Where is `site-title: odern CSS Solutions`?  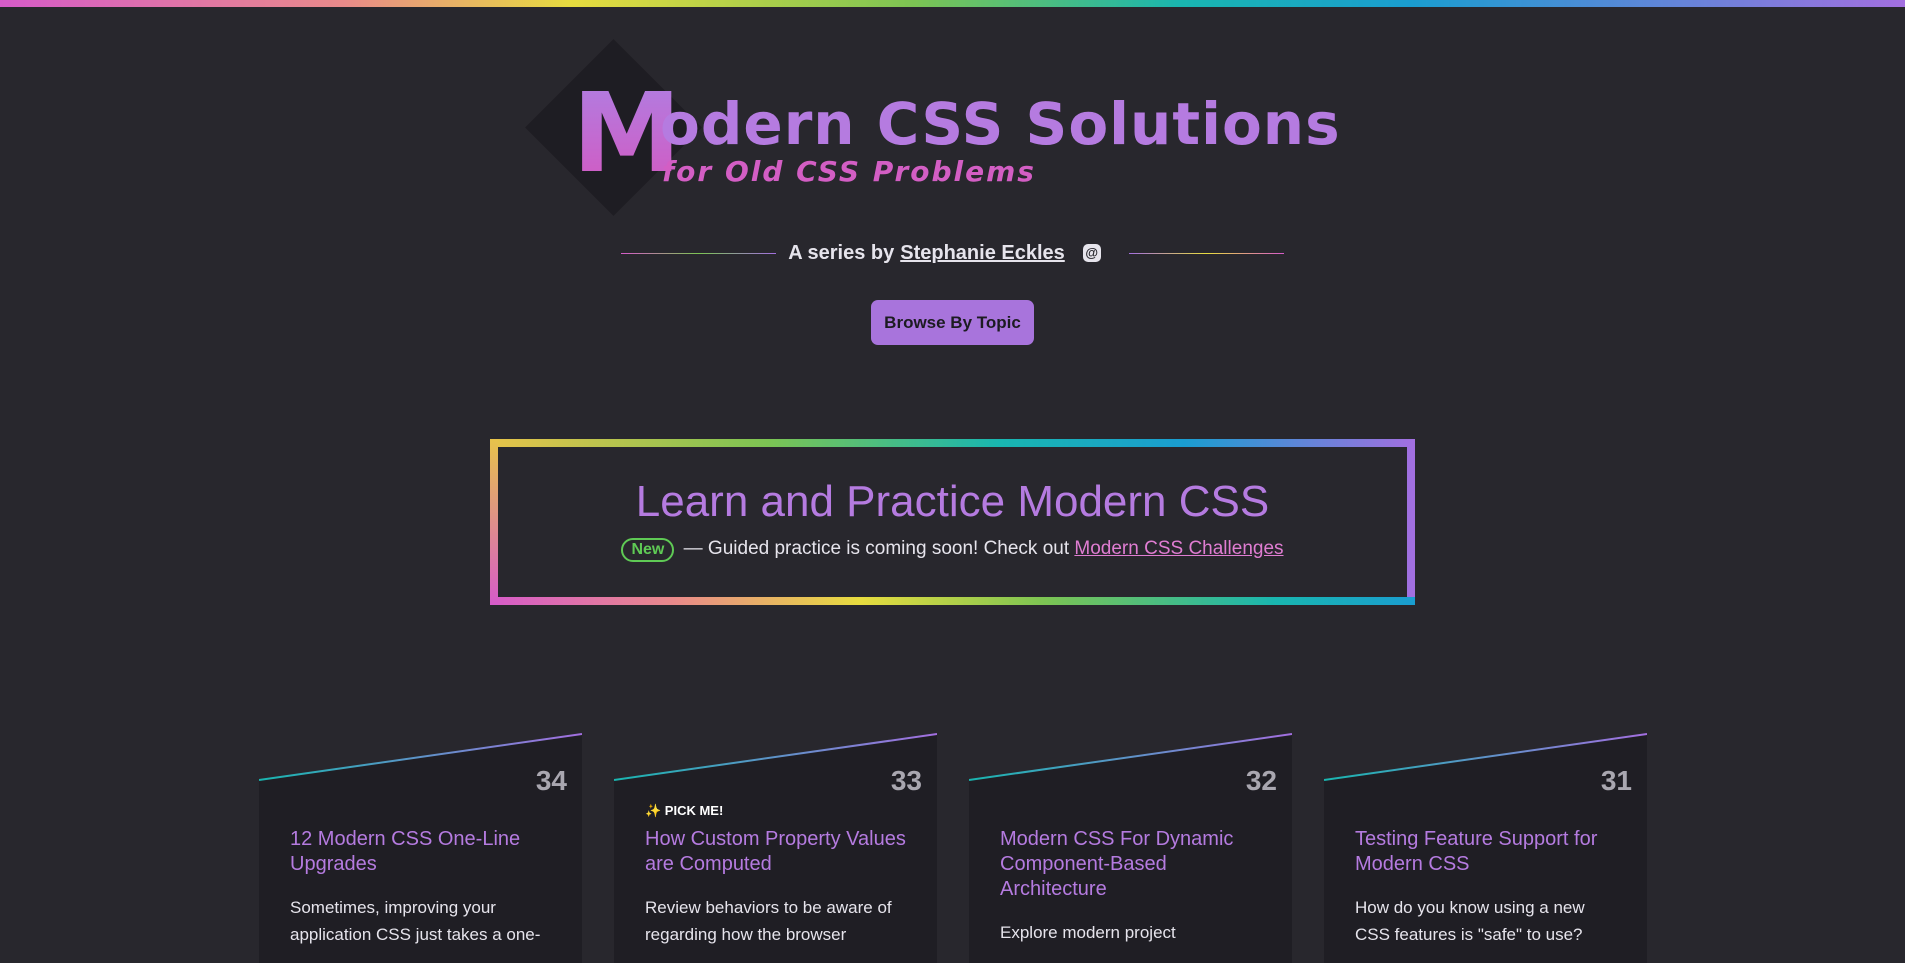
site-title: odern CSS Solutions is located at coordinates (1000, 124).